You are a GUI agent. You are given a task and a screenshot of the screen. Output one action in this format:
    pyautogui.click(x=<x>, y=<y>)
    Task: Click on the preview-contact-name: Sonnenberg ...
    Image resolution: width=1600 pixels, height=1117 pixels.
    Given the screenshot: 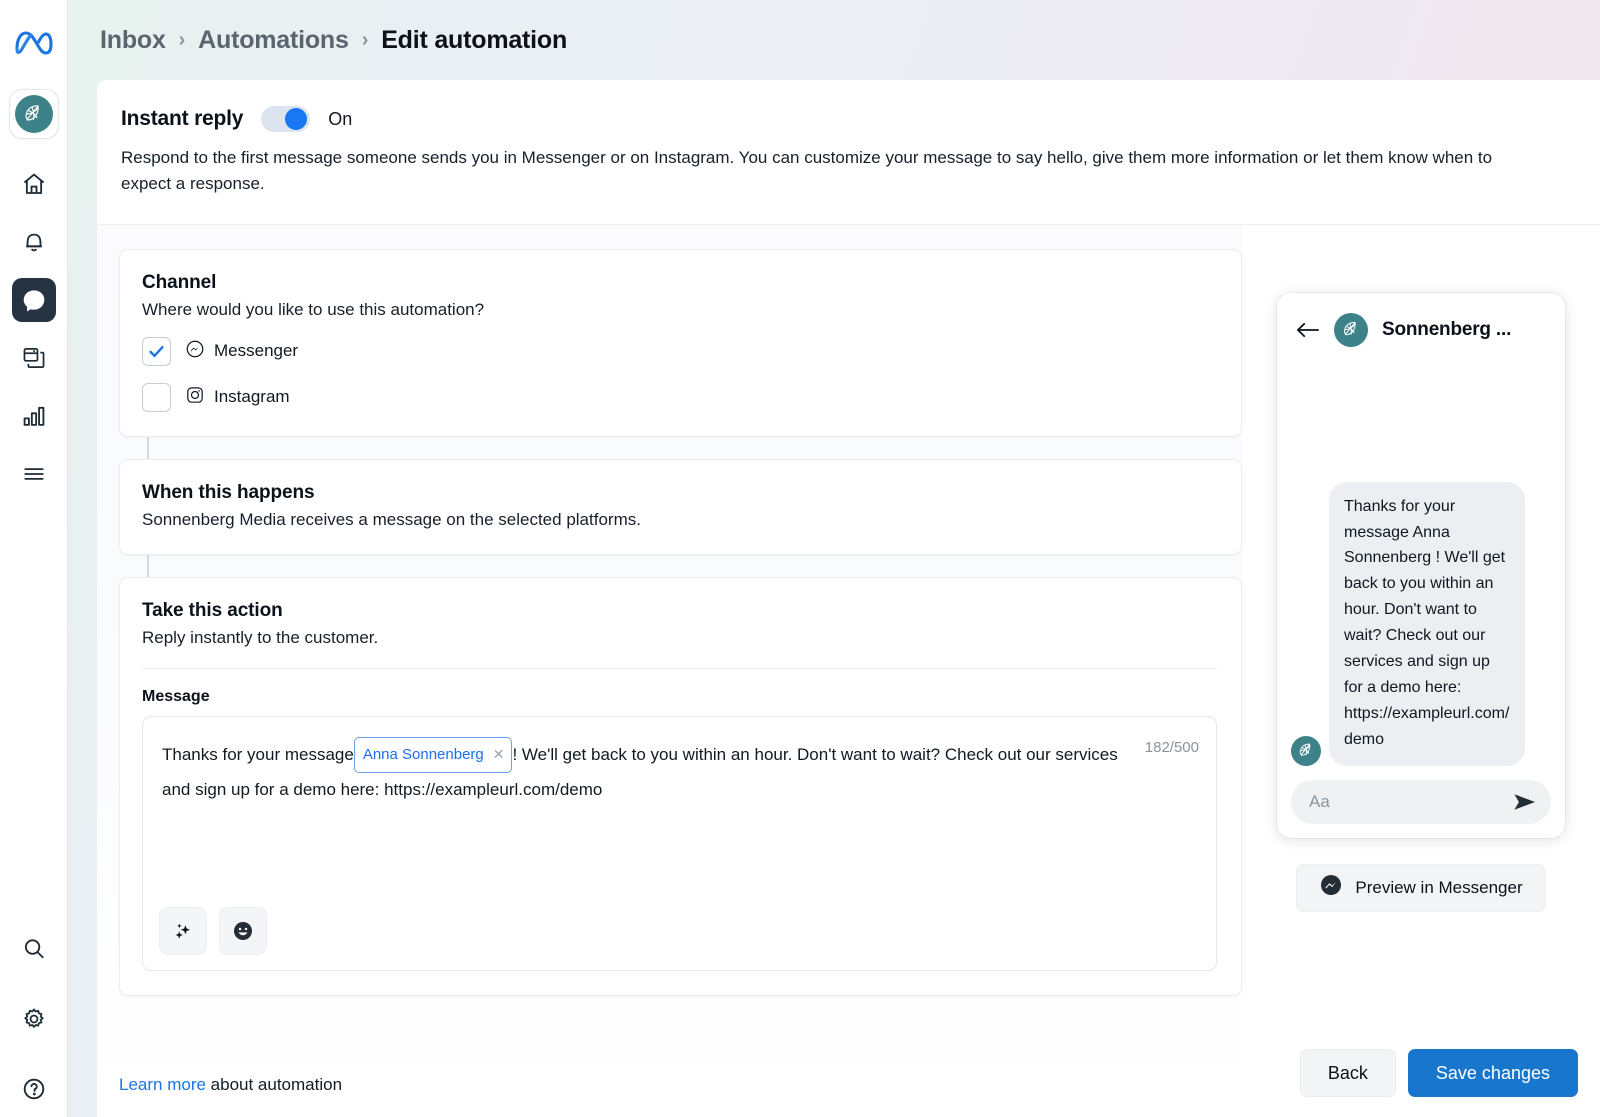 What is the action you would take?
    pyautogui.click(x=1447, y=329)
    